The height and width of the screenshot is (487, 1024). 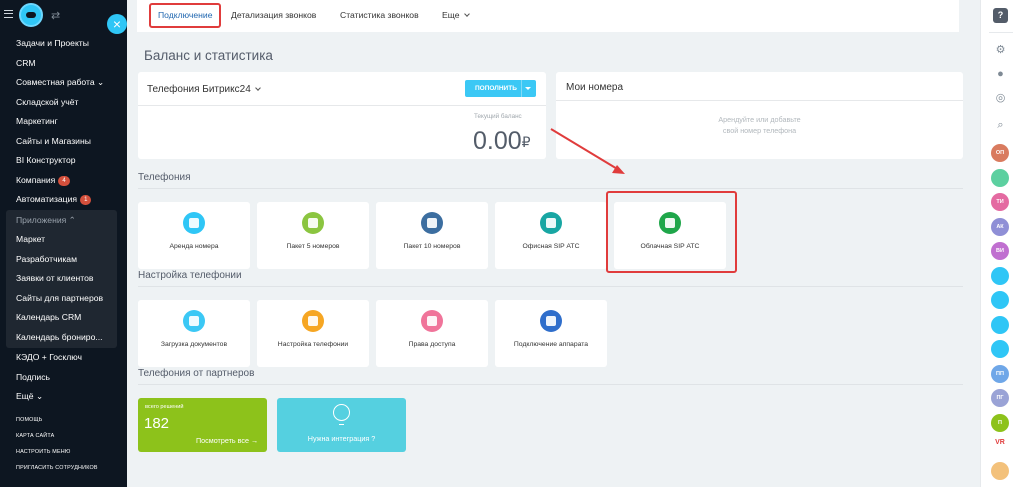 I want to click on contact-avatar: ВИ, so click(x=1000, y=251).